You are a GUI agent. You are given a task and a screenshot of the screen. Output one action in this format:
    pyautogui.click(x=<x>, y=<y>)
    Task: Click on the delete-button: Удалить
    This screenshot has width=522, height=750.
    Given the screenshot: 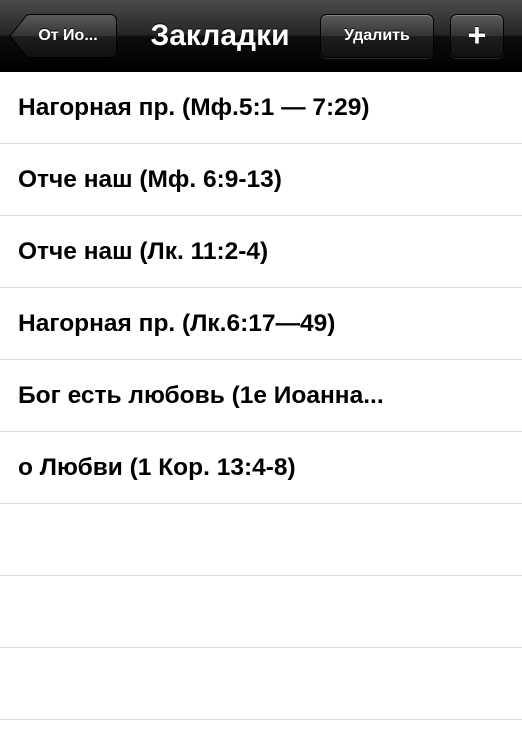 What is the action you would take?
    pyautogui.click(x=377, y=36)
    